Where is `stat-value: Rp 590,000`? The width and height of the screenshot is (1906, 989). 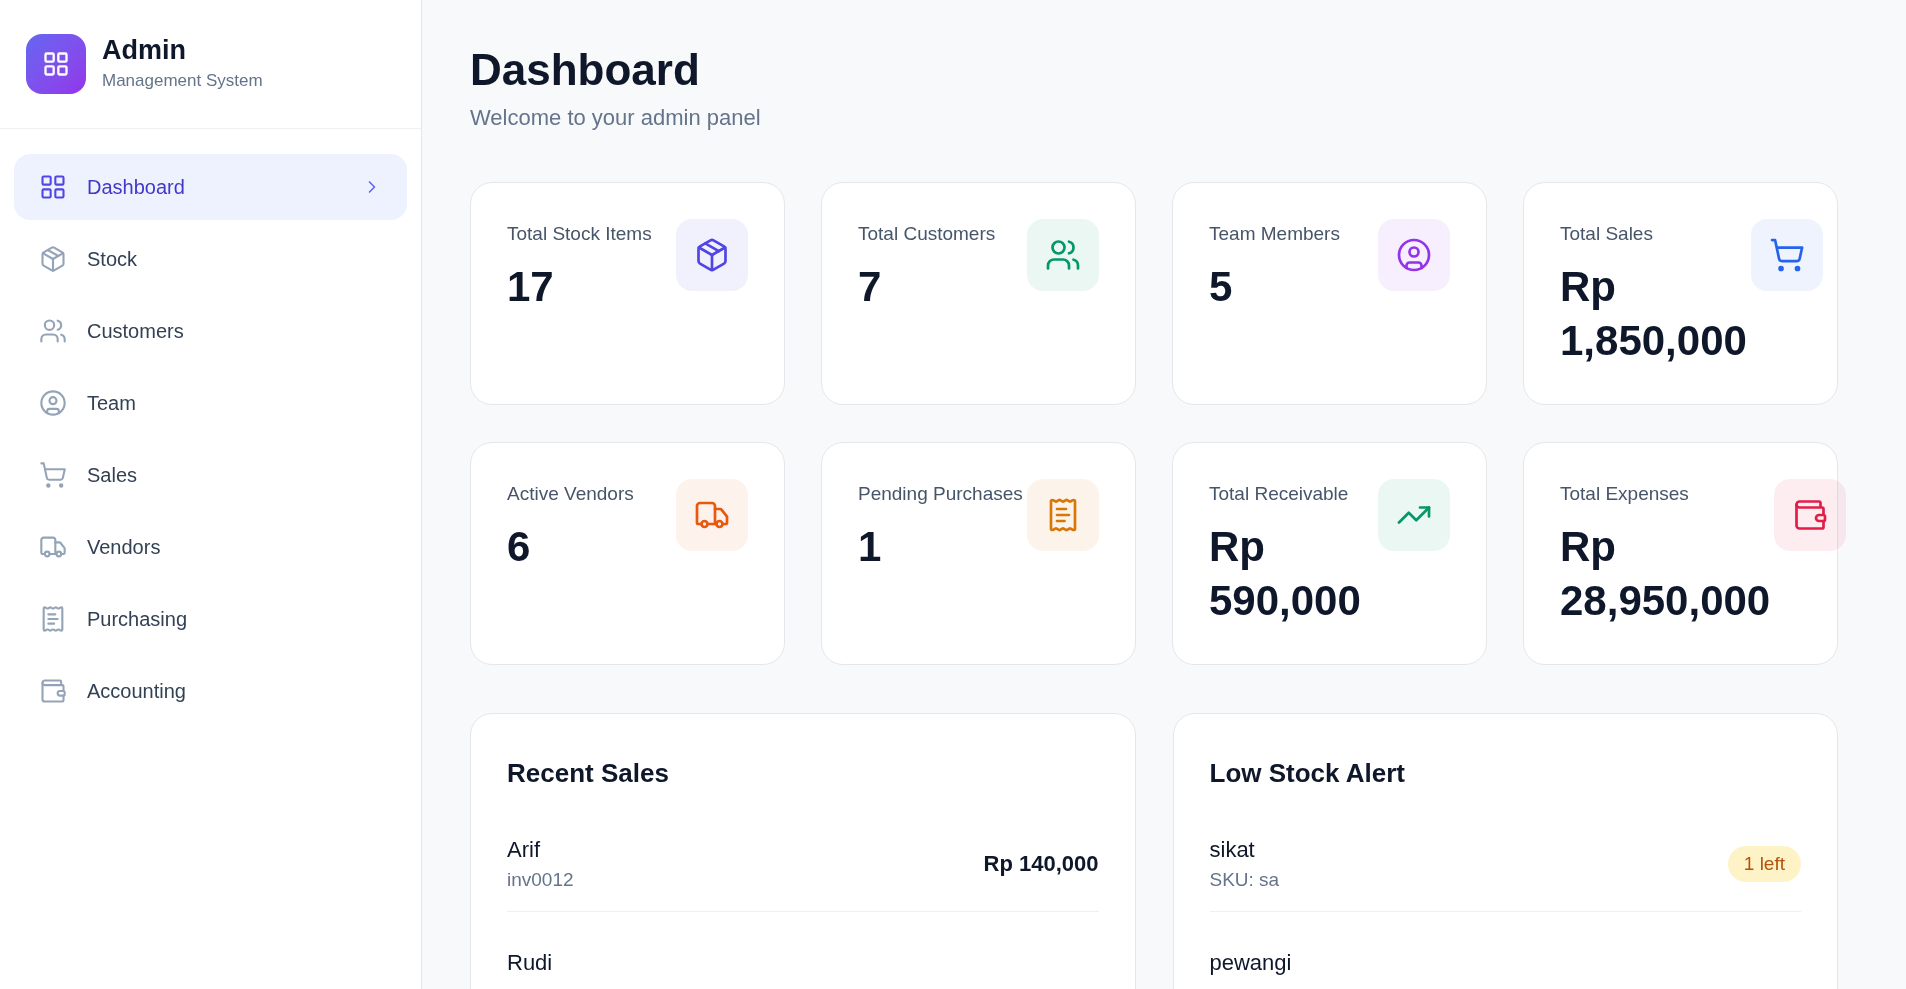 stat-value: Rp 590,000 is located at coordinates (1285, 574).